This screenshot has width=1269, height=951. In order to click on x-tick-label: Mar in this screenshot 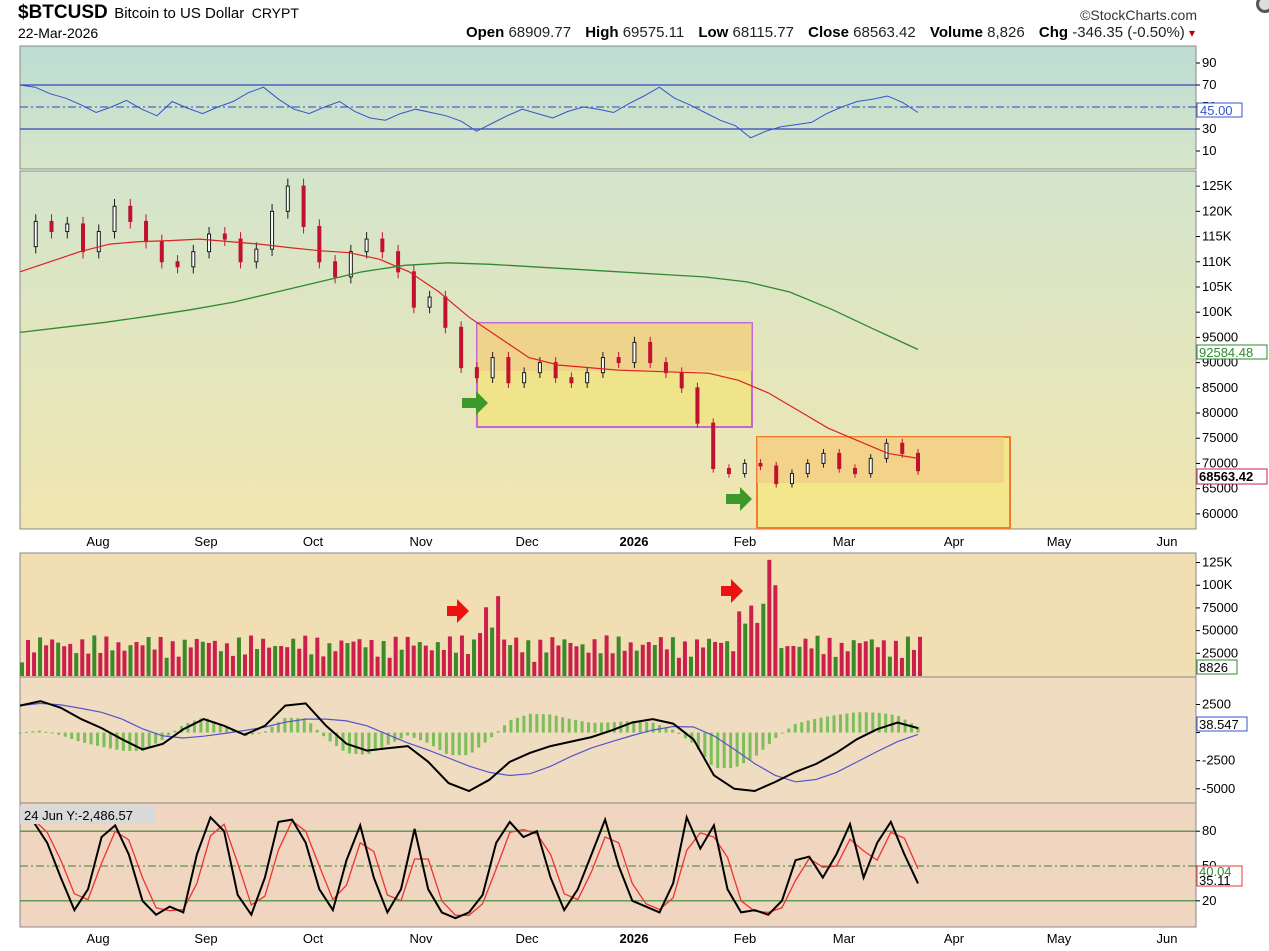, I will do `click(844, 541)`.